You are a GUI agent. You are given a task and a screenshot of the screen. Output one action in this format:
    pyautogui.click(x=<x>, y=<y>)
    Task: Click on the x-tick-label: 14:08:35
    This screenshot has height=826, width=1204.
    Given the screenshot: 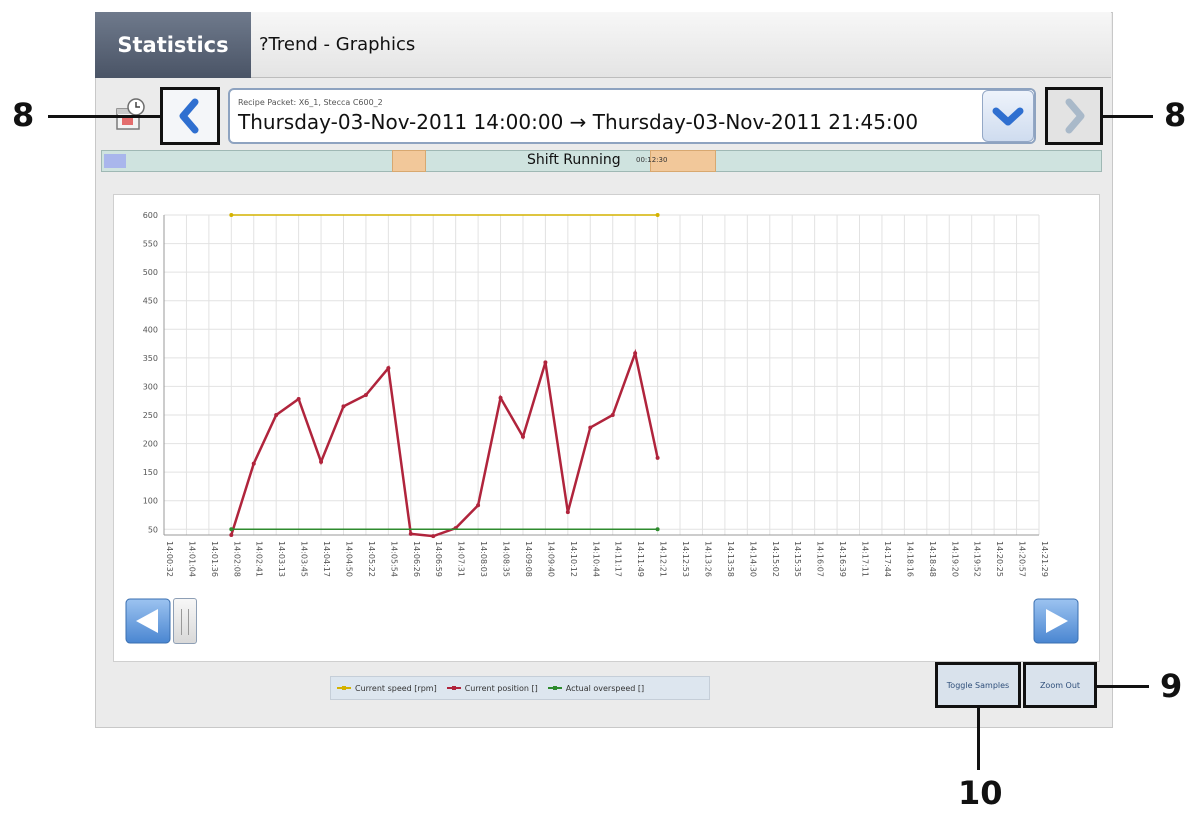 What is the action you would take?
    pyautogui.click(x=506, y=559)
    